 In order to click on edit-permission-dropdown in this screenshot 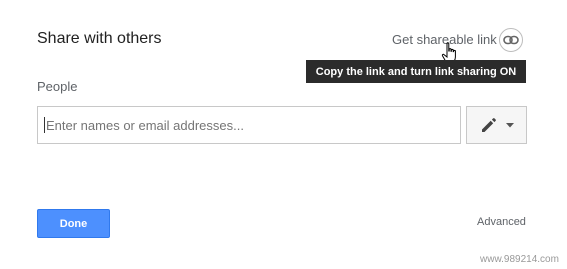, I will do `click(496, 125)`.